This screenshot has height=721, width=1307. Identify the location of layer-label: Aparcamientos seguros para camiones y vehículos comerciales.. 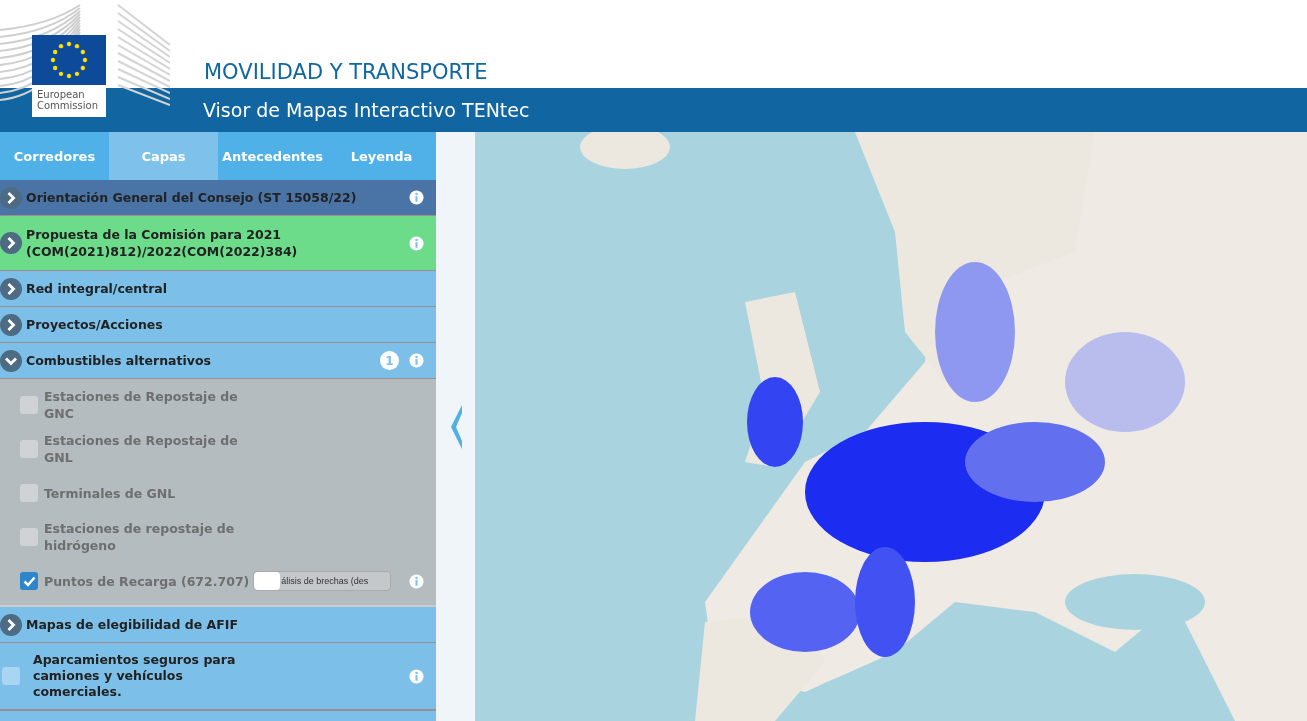
(135, 676).